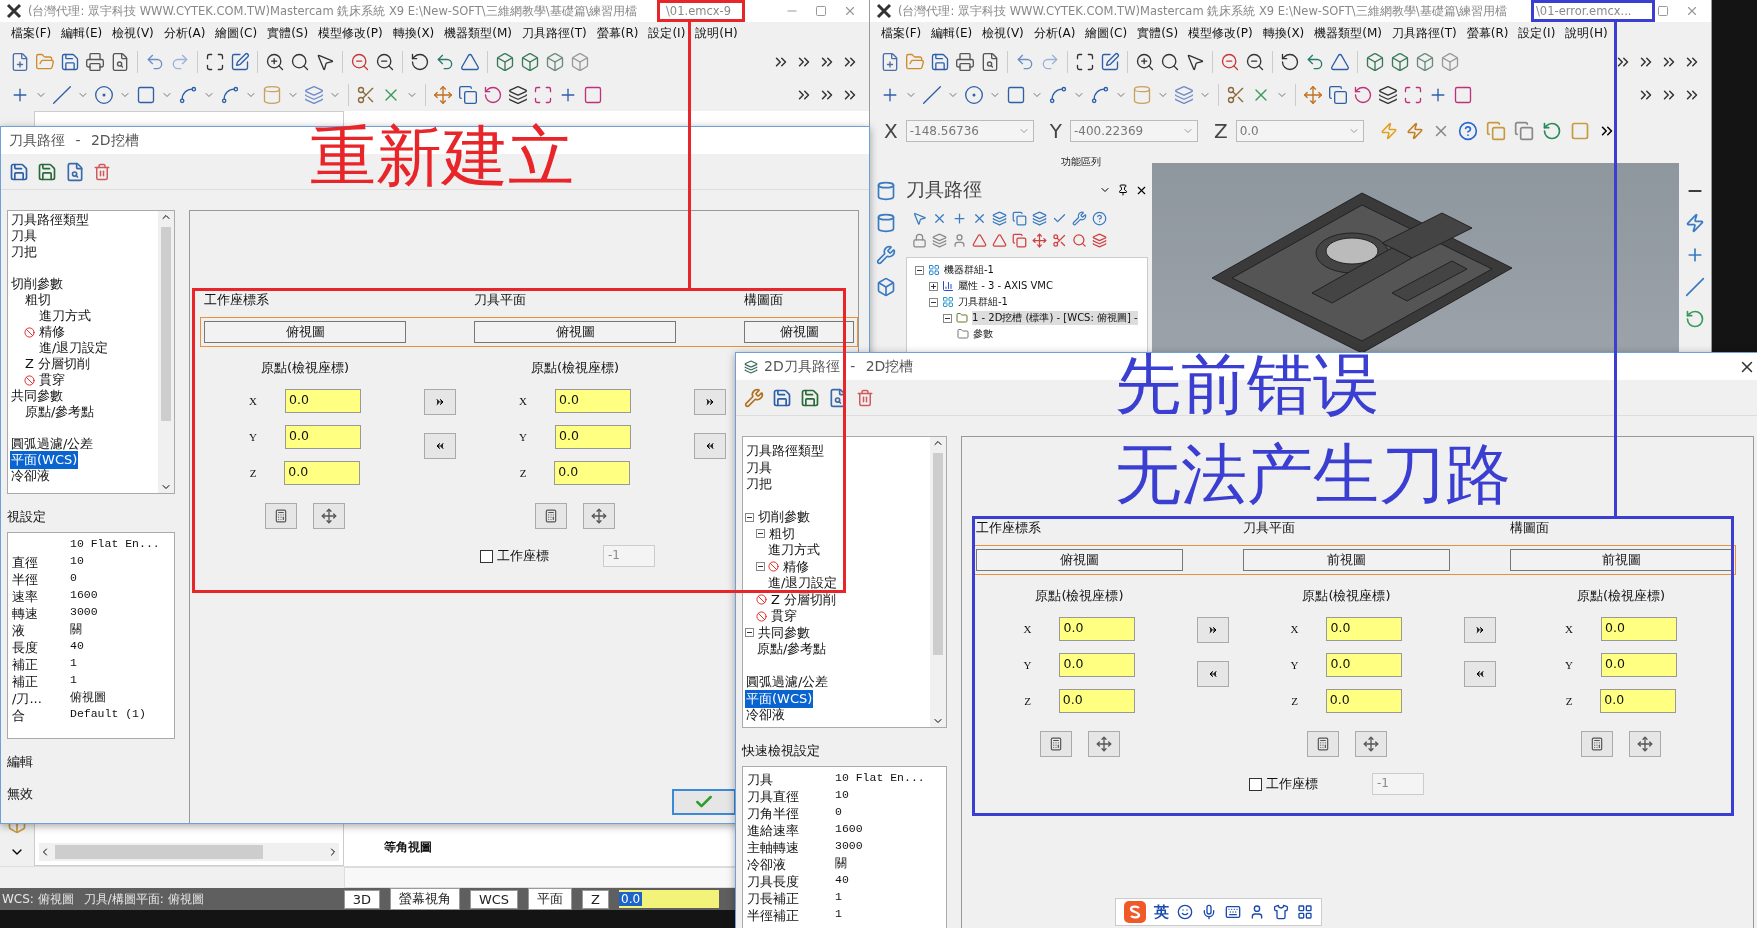  I want to click on coordinate-combobox: 0.0, so click(1299, 131).